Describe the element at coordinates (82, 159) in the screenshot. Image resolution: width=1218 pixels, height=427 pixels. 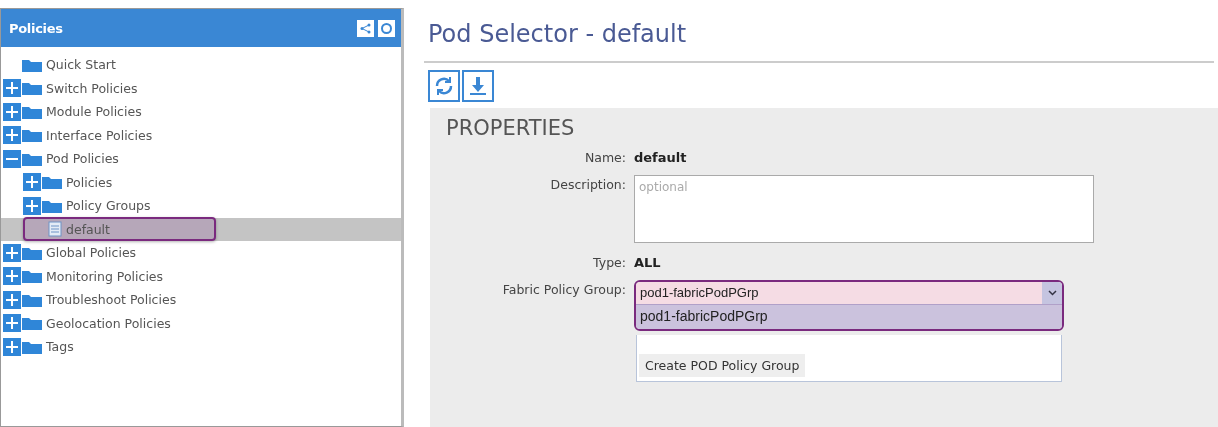
I see `tree-item: Pod Policies` at that location.